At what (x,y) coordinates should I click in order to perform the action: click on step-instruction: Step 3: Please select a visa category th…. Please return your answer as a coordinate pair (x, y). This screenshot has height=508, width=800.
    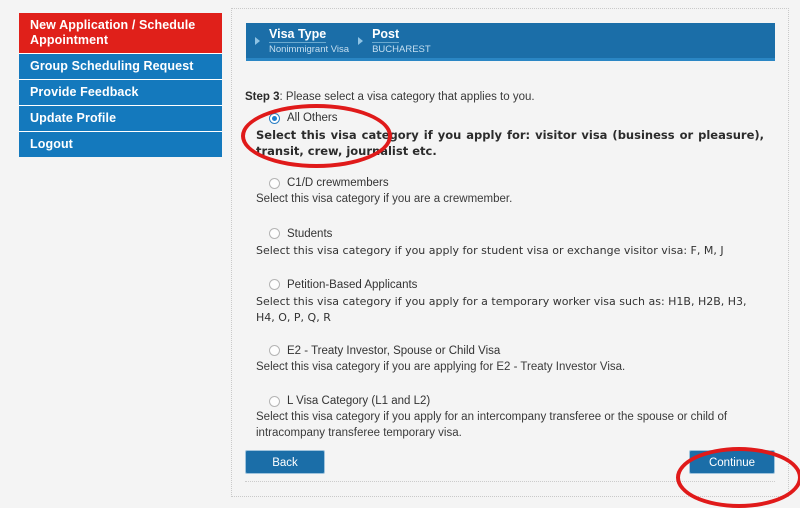
    Looking at the image, I should click on (390, 97).